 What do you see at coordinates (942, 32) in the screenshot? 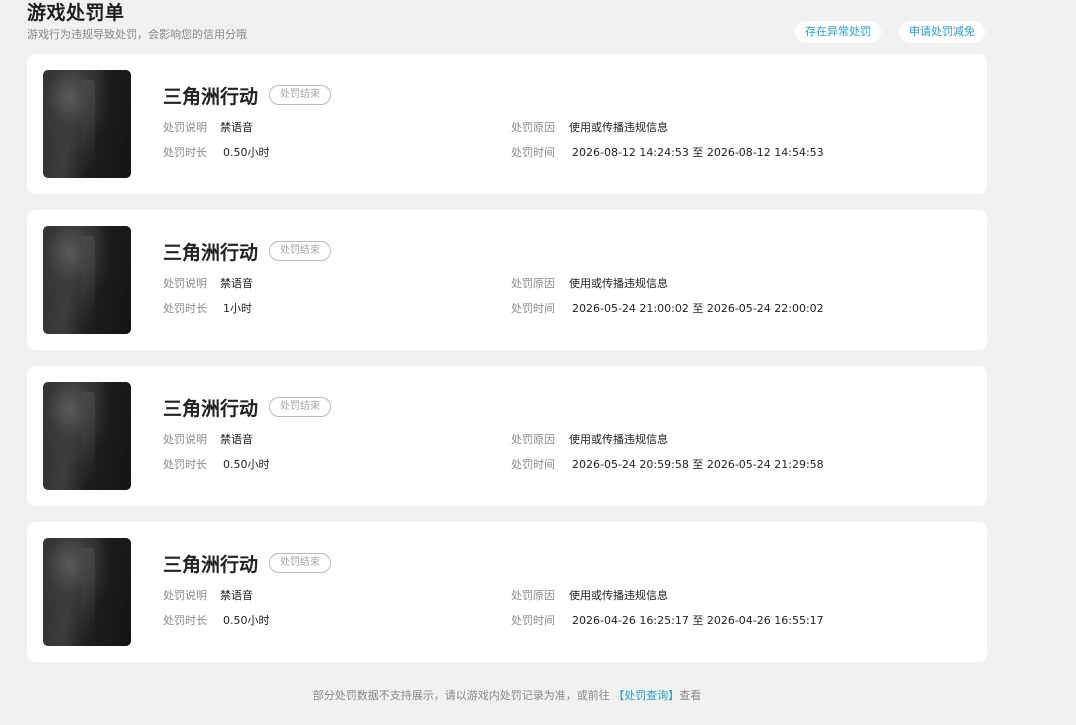
I see `apply-reduction-button: 申请处罚减免` at bounding box center [942, 32].